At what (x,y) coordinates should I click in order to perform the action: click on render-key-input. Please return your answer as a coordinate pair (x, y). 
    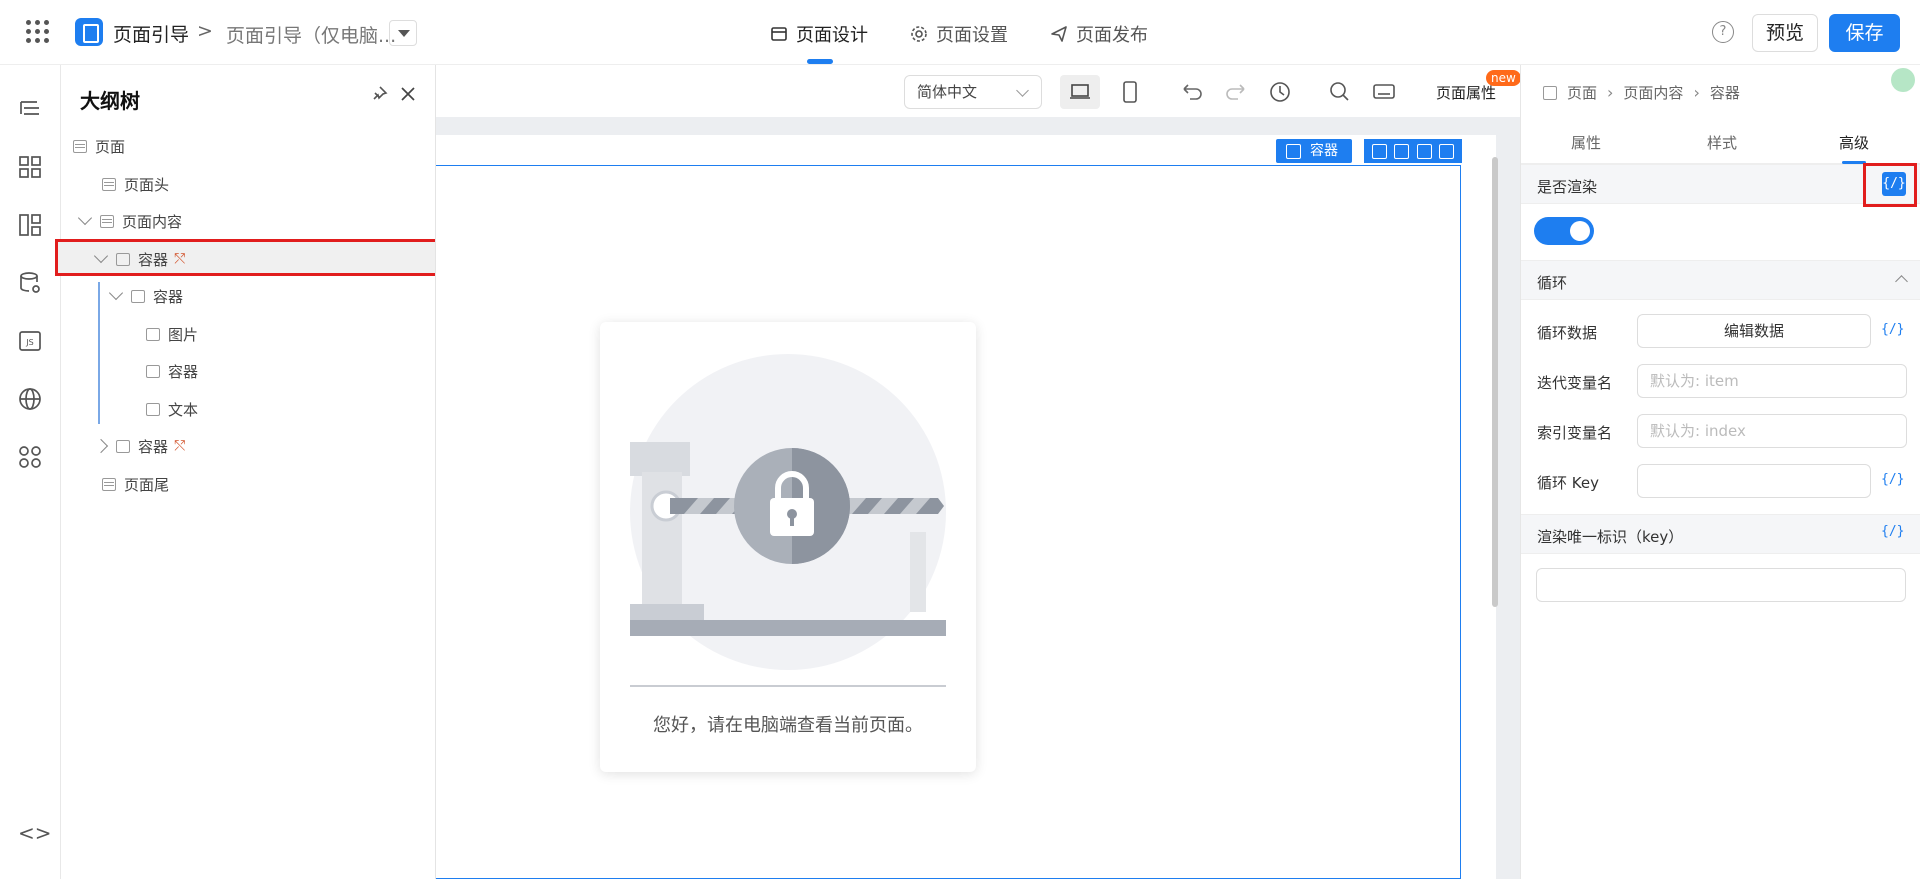
    Looking at the image, I should click on (1721, 585).